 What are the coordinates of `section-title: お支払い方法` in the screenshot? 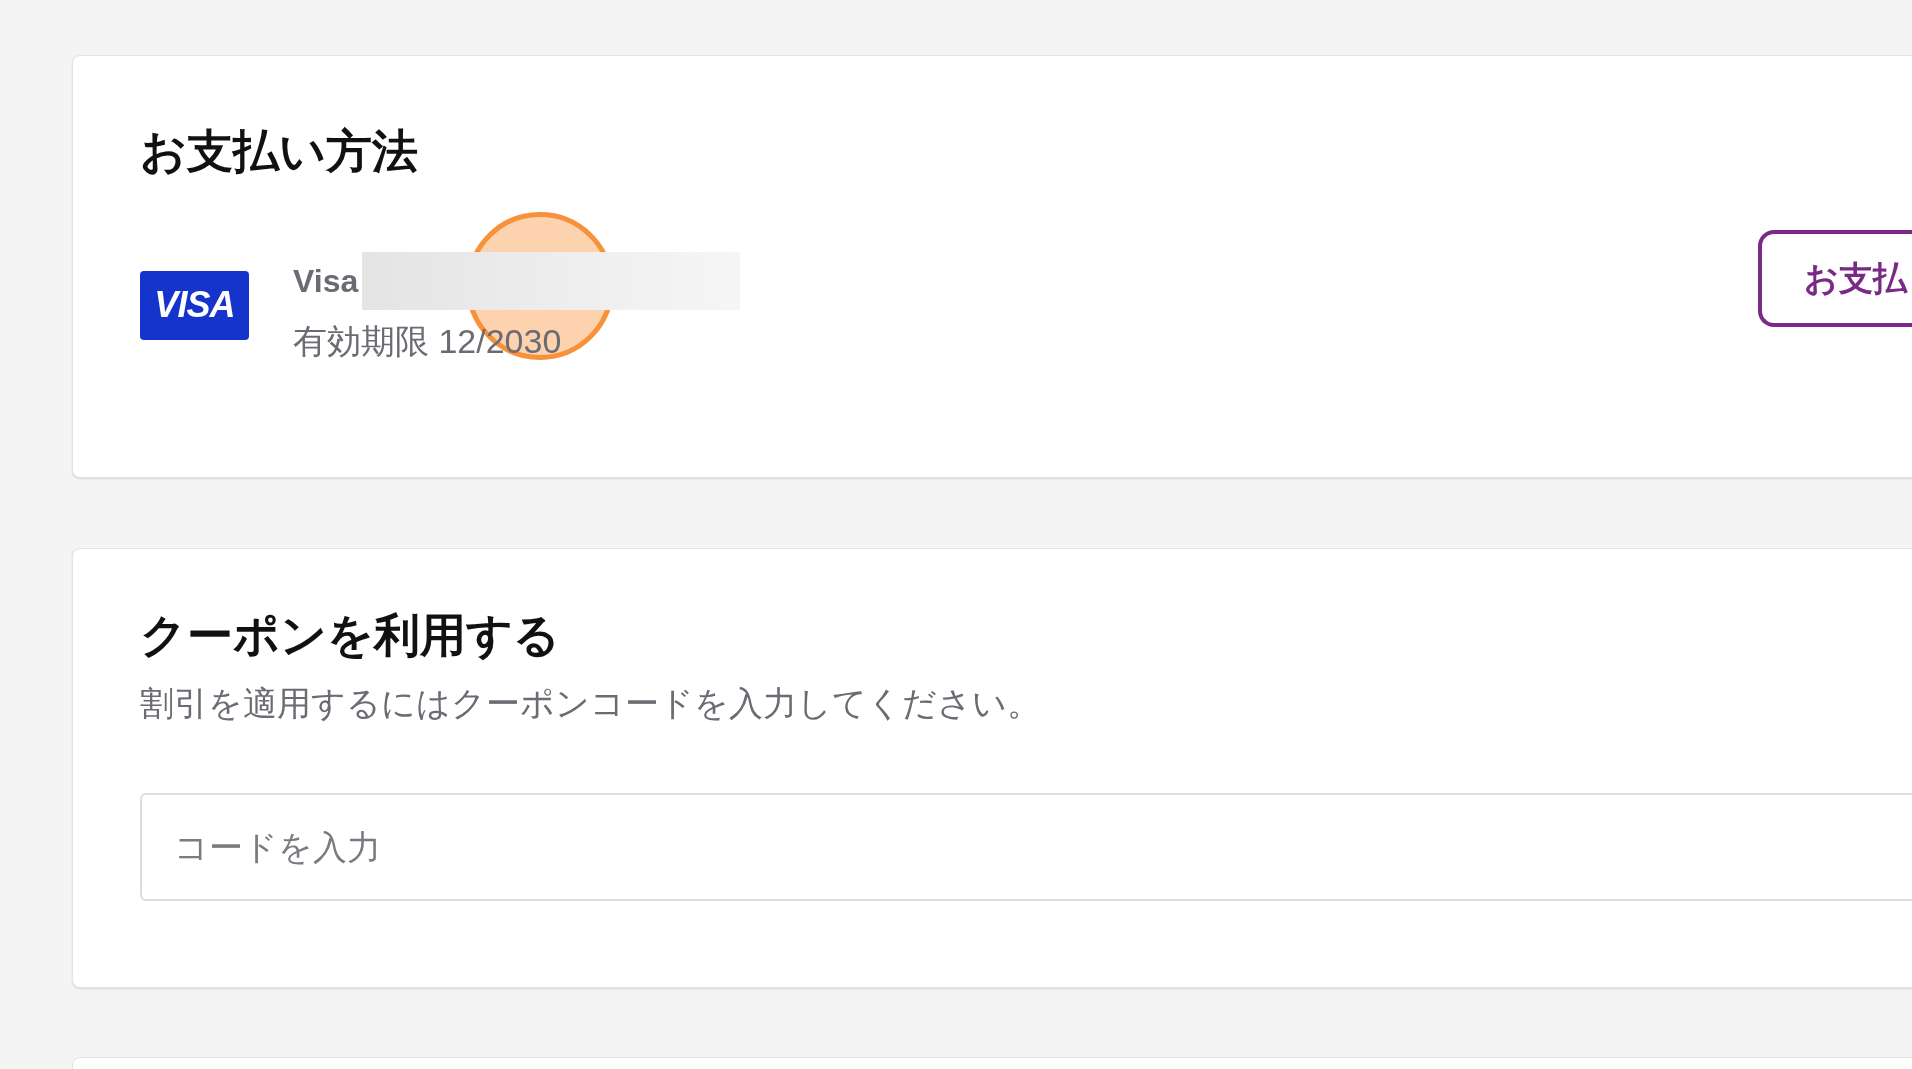 It's located at (279, 151).